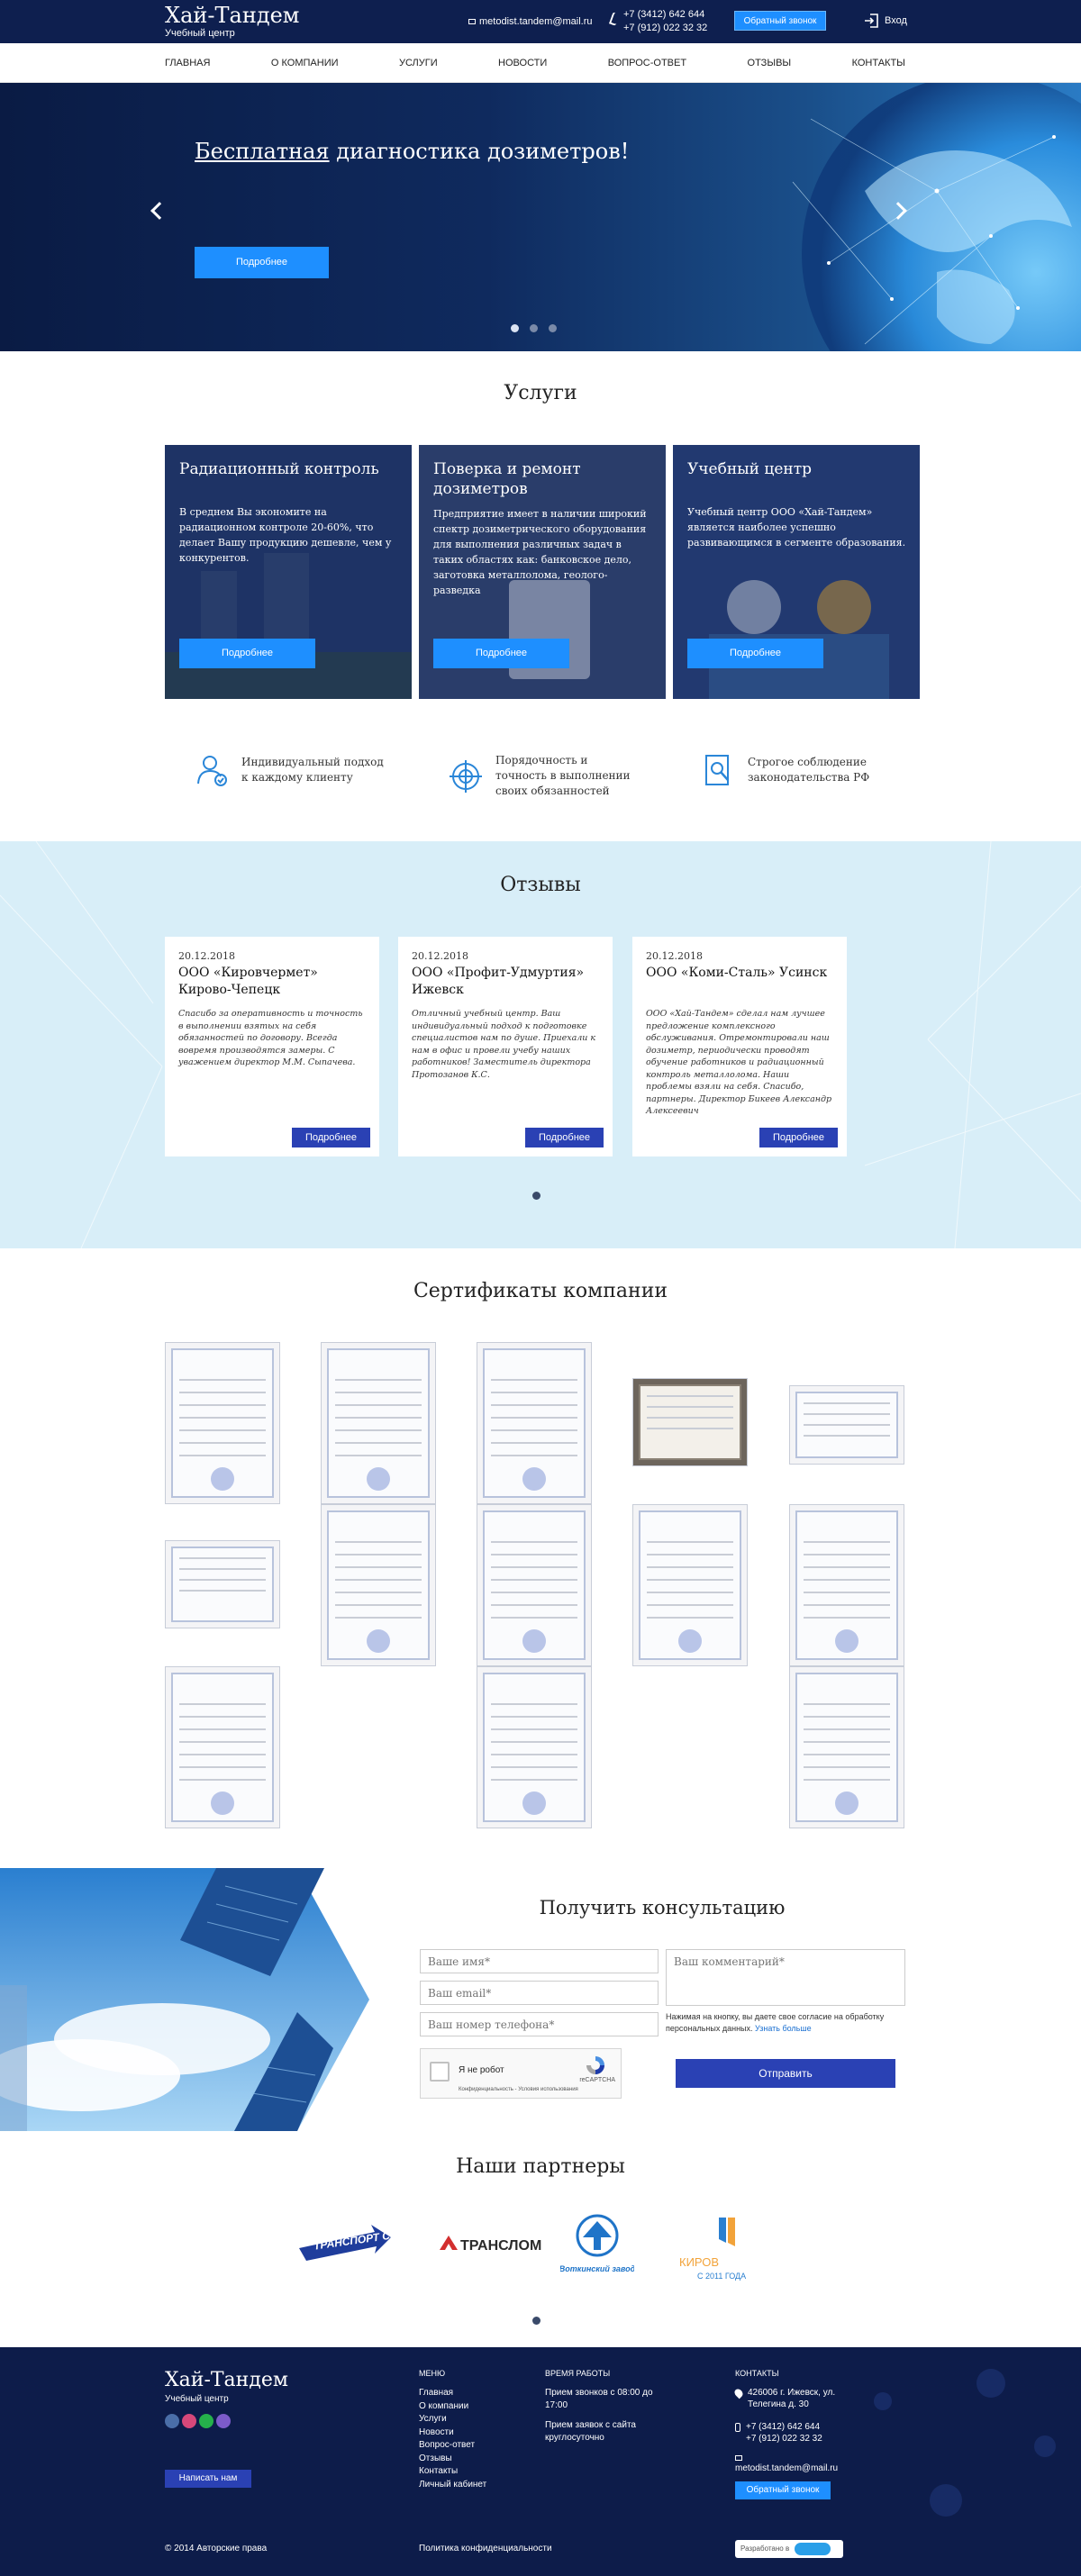 The image size is (1081, 2576). What do you see at coordinates (597, 2080) in the screenshot?
I see `recaptcha-brand: reCAPTCHA` at bounding box center [597, 2080].